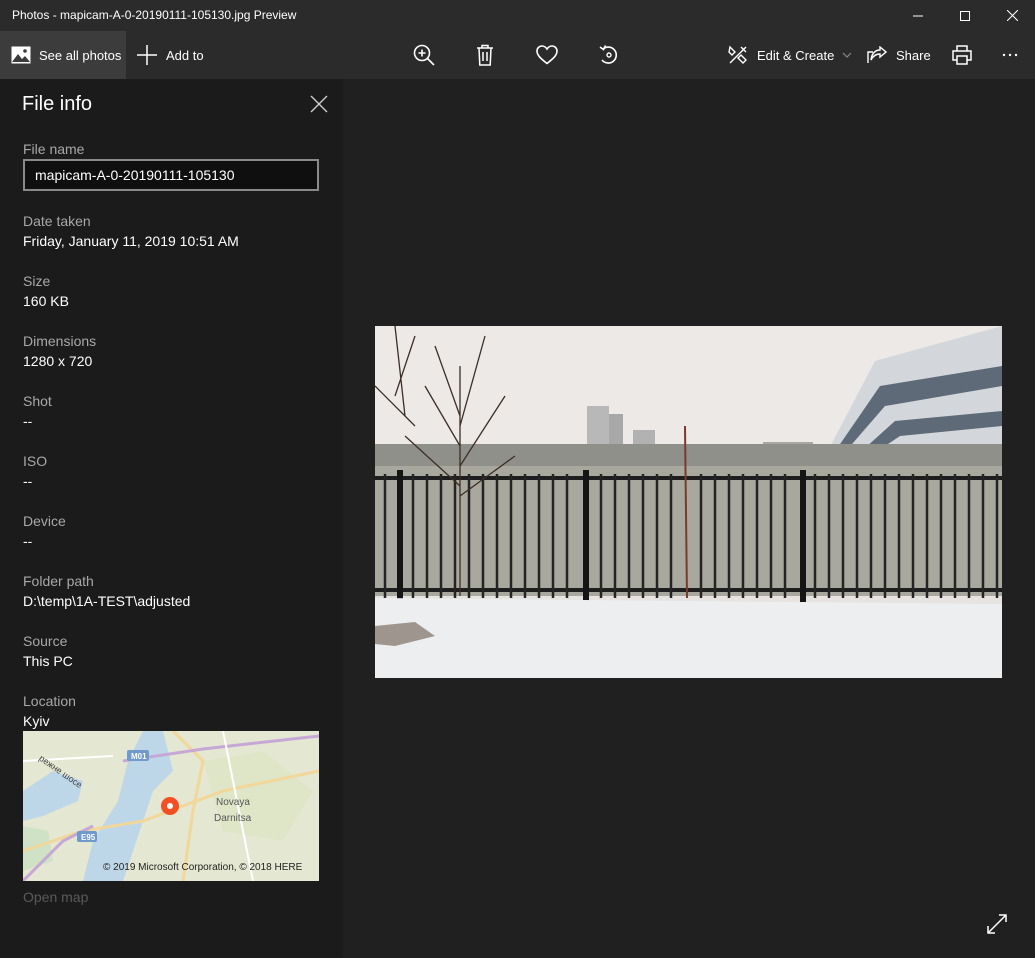 The width and height of the screenshot is (1035, 958). I want to click on share-label: Share, so click(913, 55).